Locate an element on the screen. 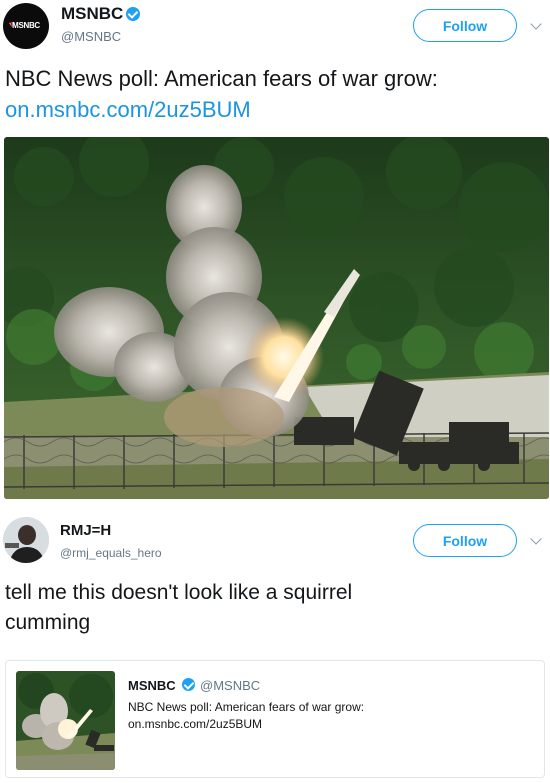  person-avatar-icon is located at coordinates (26, 540).